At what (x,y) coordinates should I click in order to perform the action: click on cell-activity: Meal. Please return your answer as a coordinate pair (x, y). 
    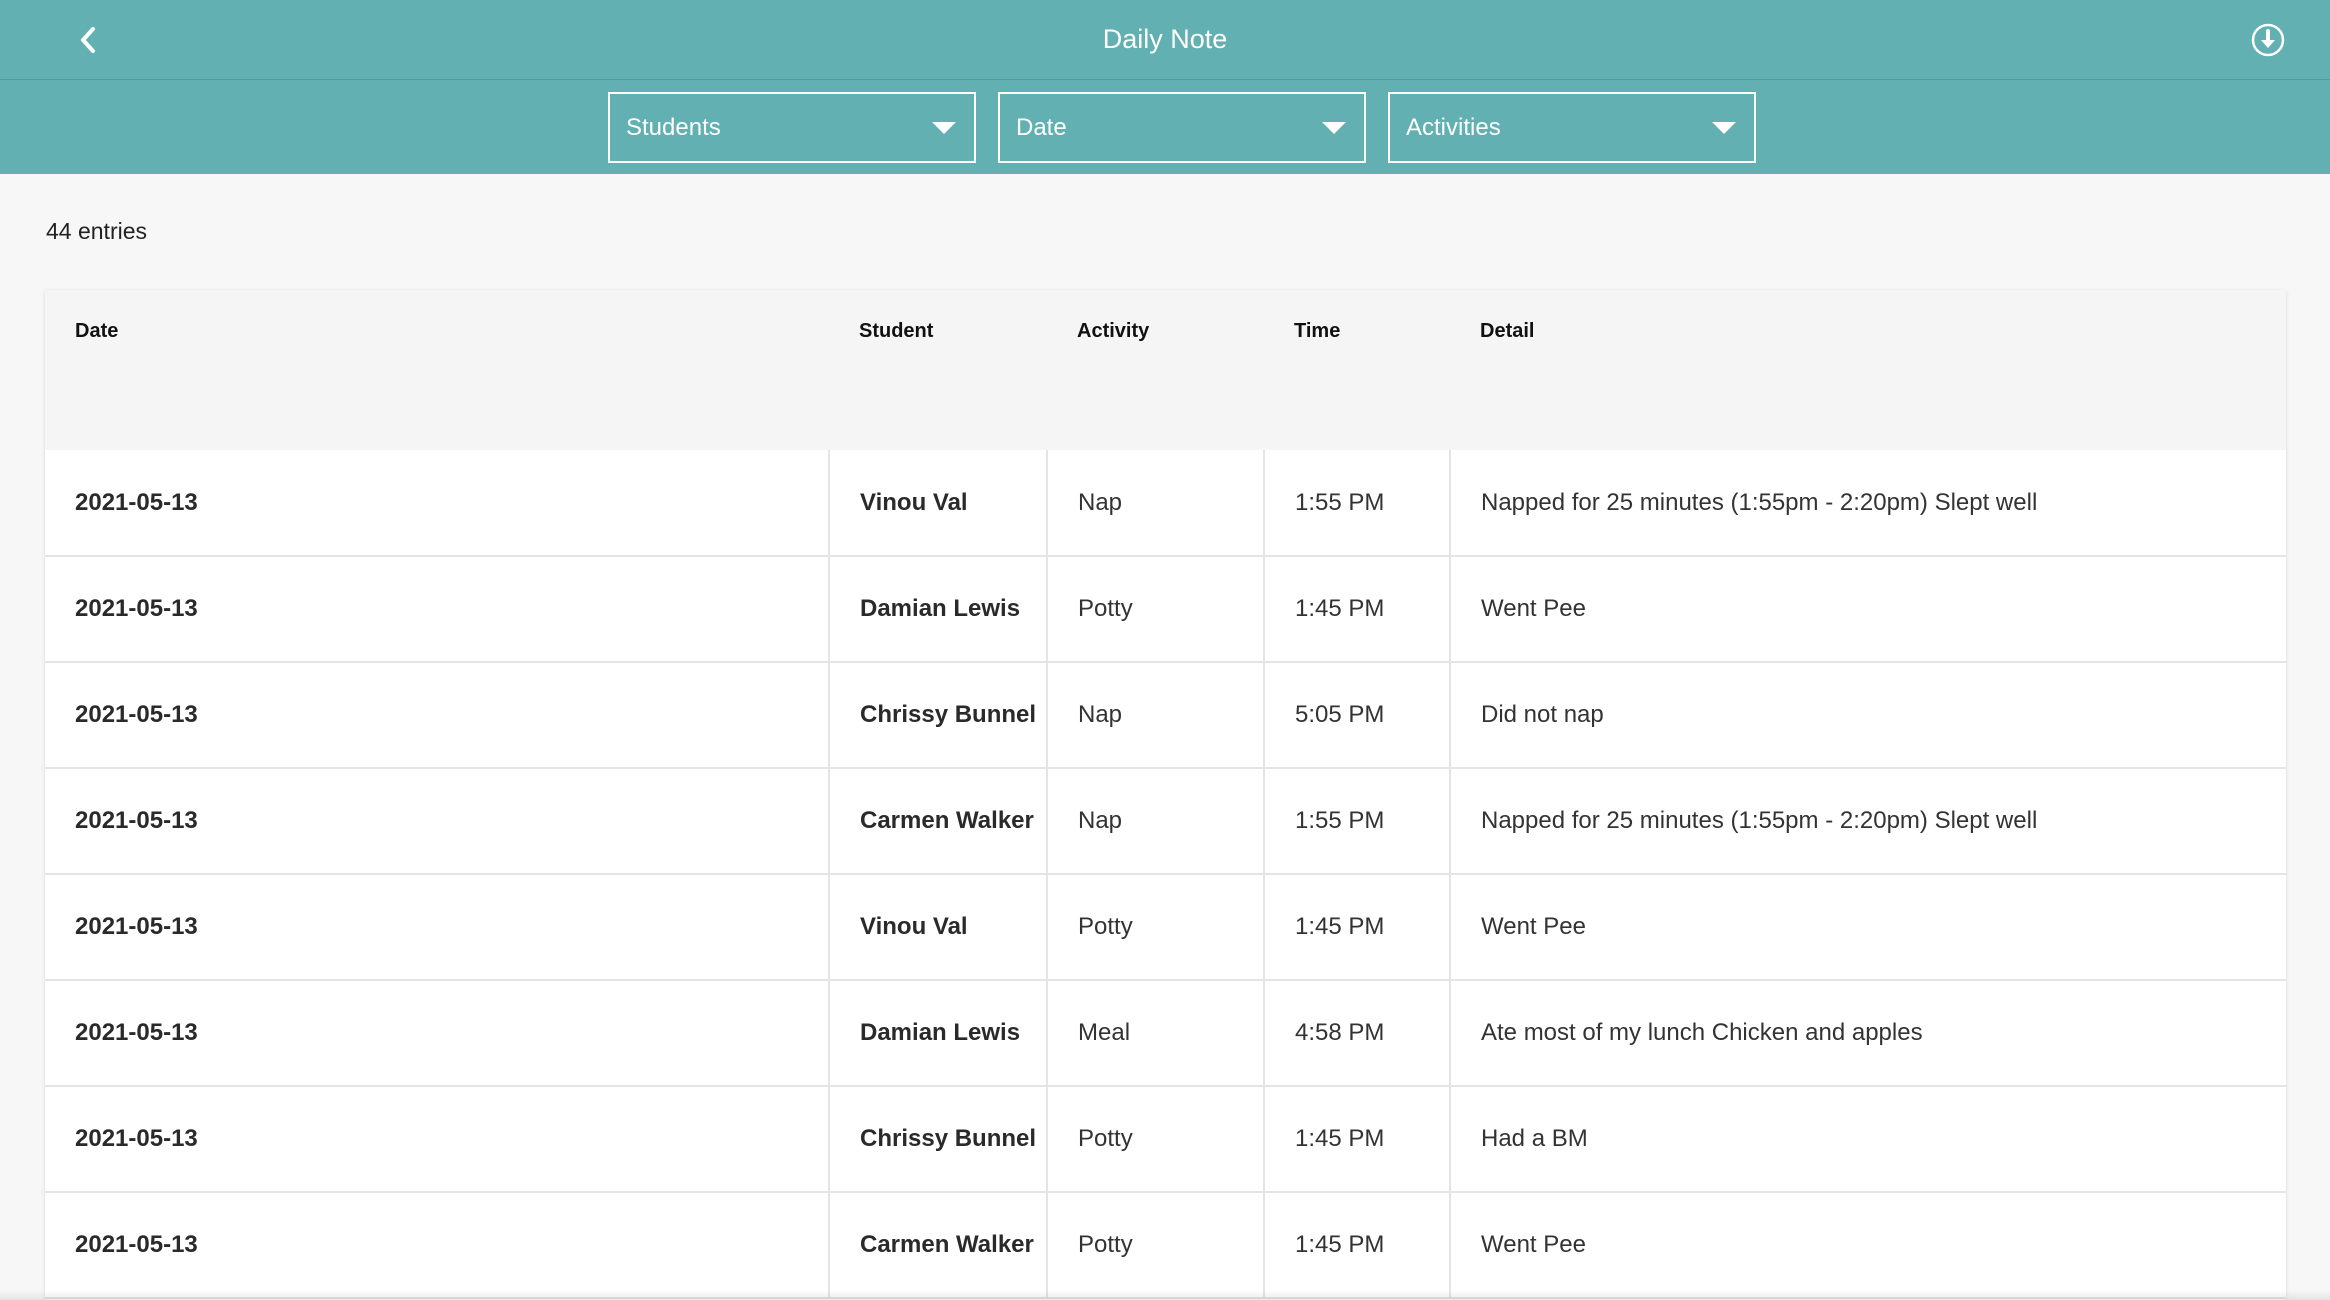
    Looking at the image, I should click on (1155, 1033).